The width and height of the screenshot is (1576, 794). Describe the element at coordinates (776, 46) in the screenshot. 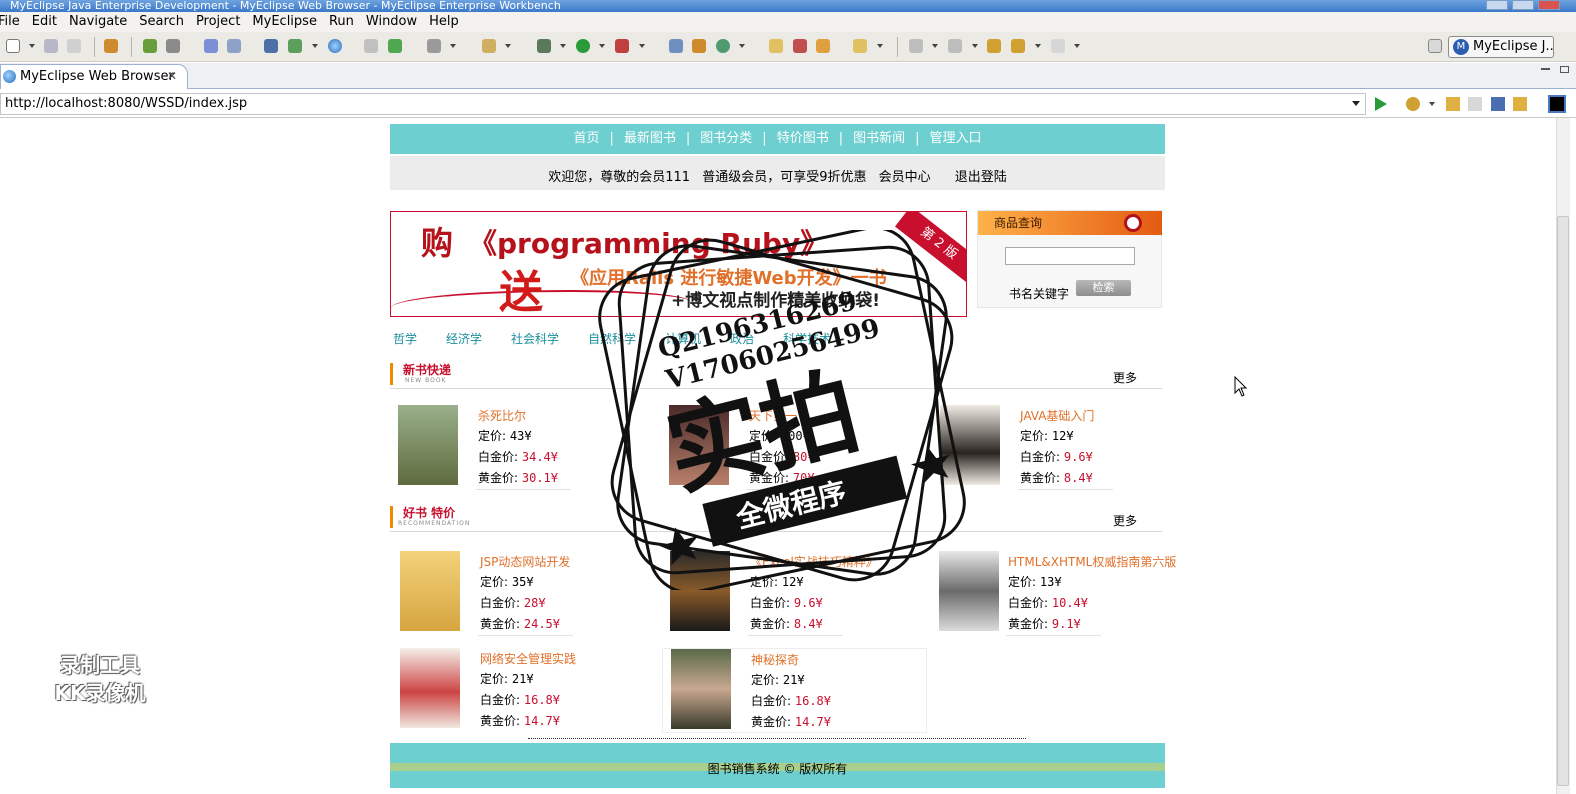

I see `open-type-icon` at that location.